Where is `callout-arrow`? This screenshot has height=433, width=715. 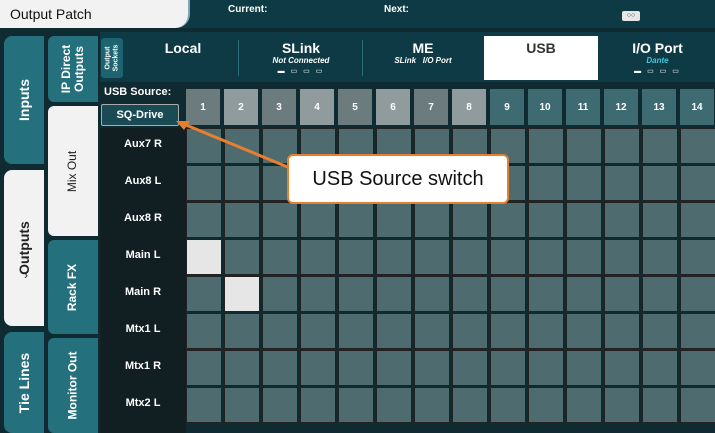
callout-arrow is located at coordinates (233, 145).